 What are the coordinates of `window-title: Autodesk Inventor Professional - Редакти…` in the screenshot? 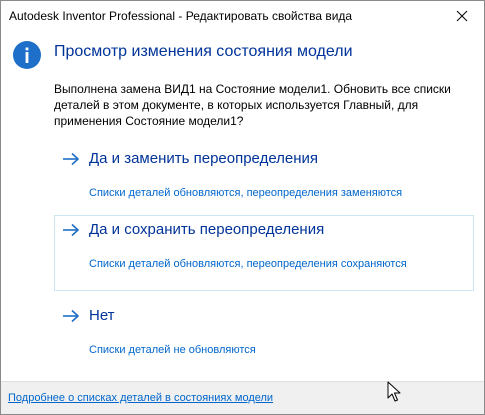 It's located at (181, 16).